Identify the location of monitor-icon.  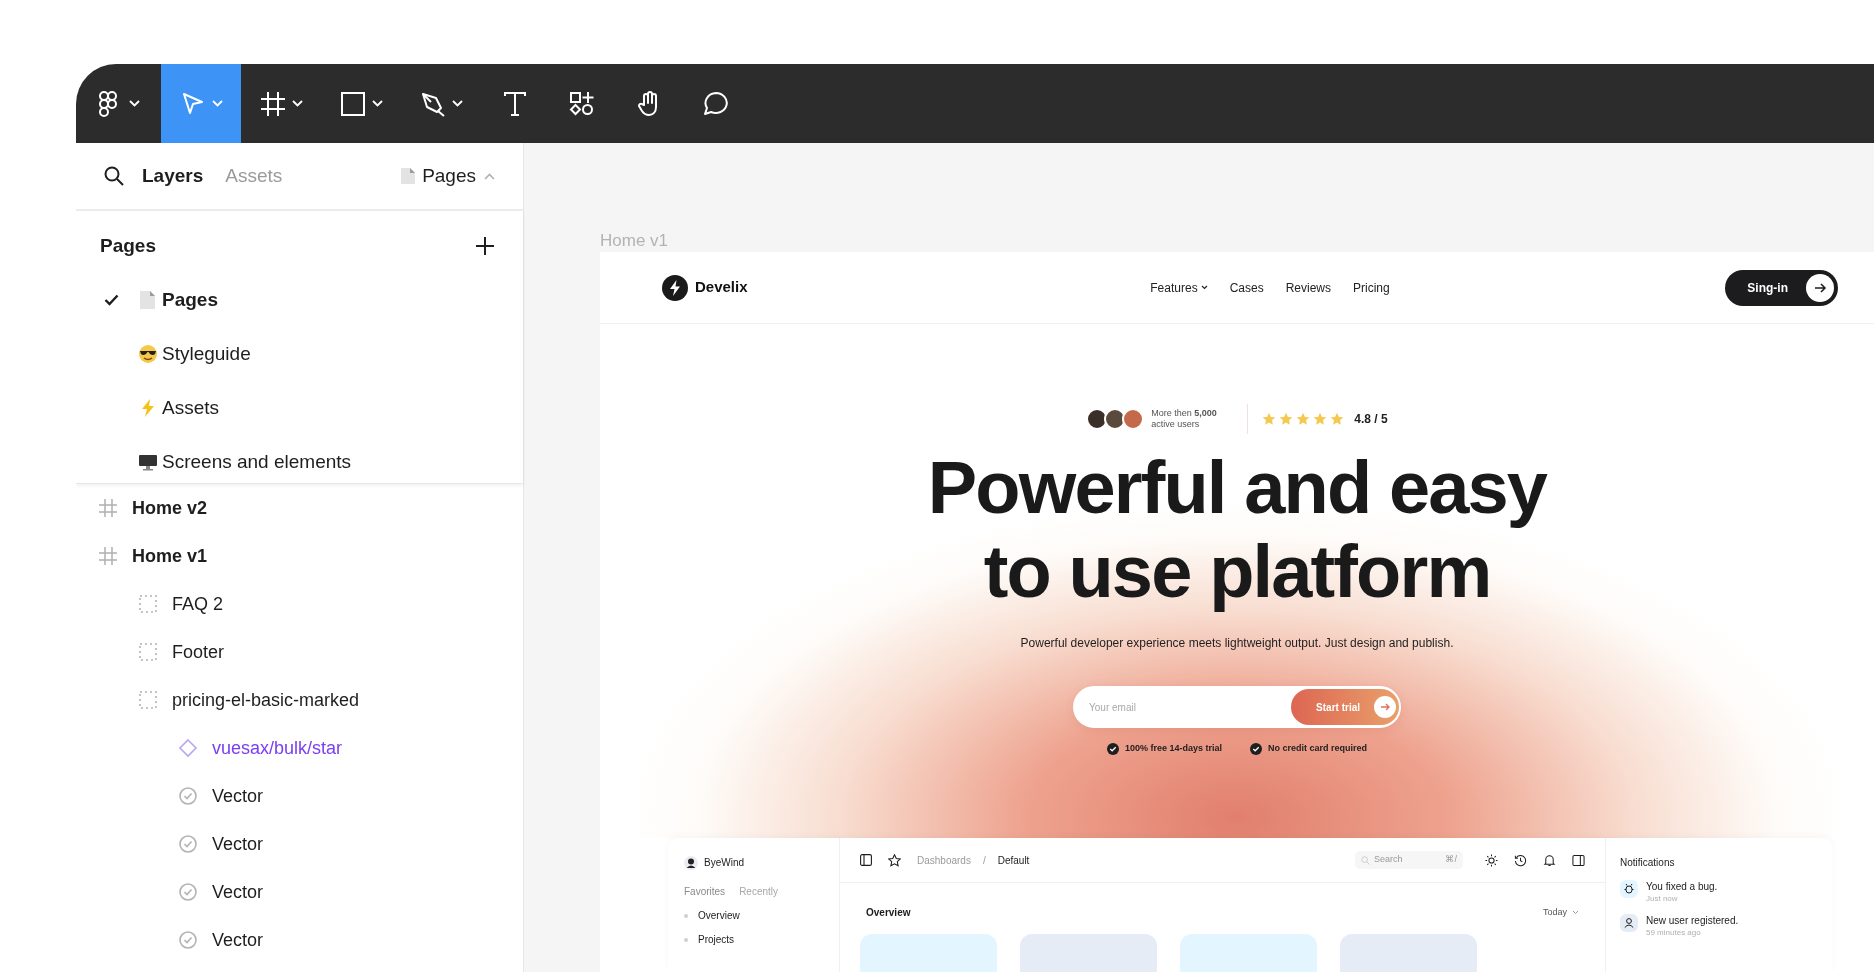
(148, 462).